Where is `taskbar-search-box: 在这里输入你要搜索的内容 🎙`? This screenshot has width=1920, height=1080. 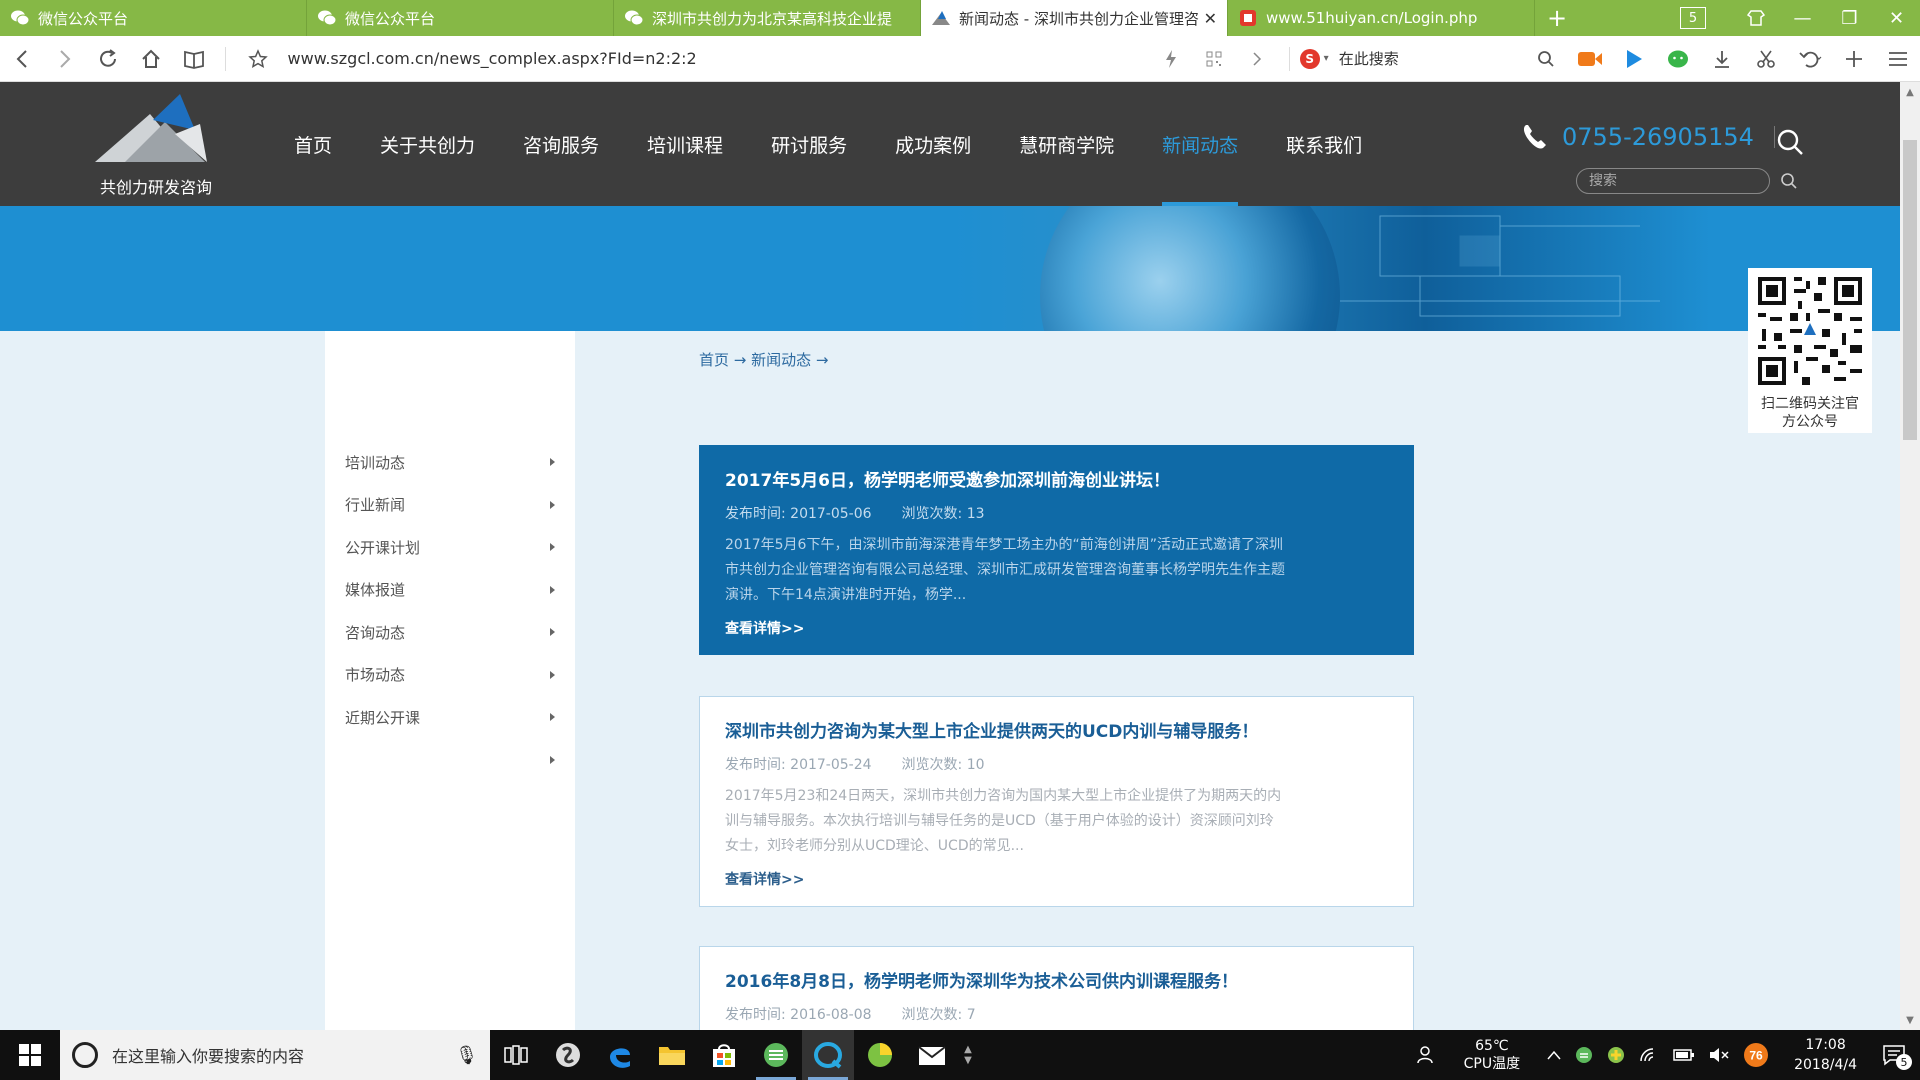
taskbar-search-box: 在这里输入你要搜索的内容 🎙 is located at coordinates (275, 1055).